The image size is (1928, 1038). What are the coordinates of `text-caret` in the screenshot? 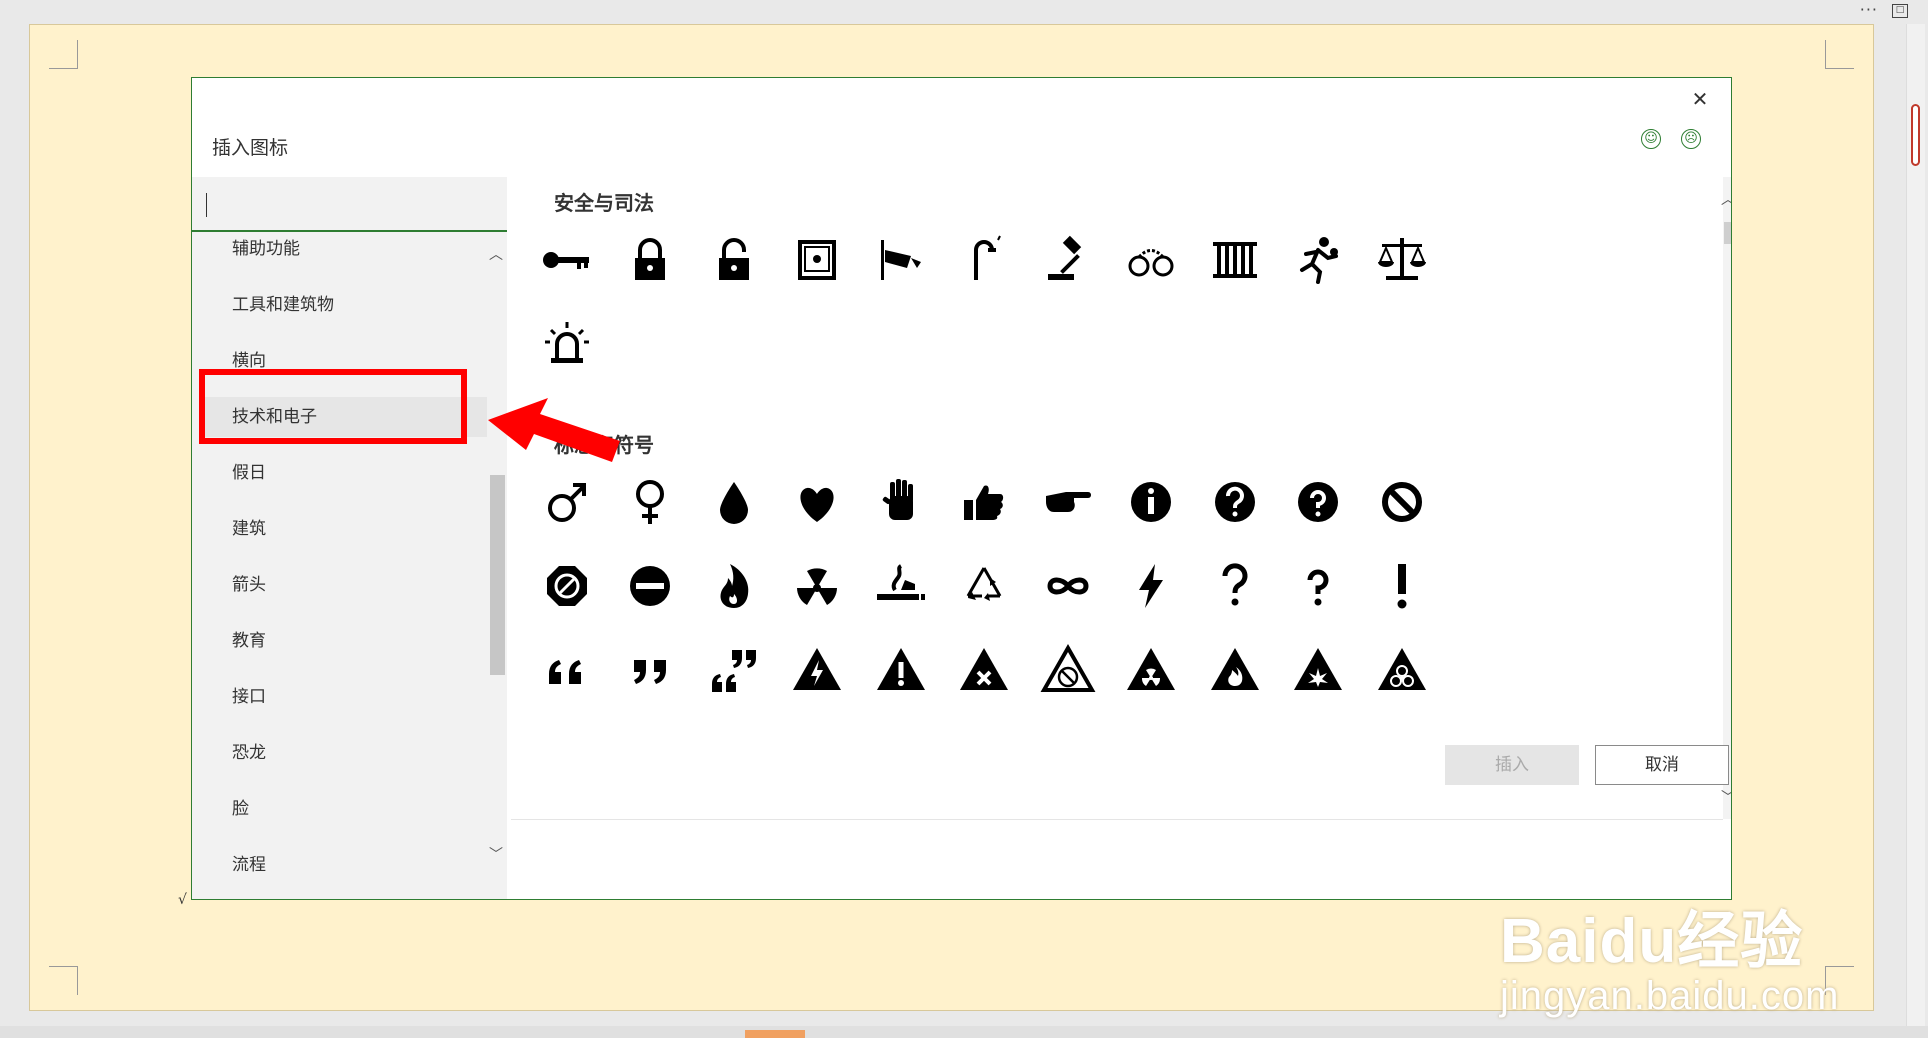 It's located at (206, 205).